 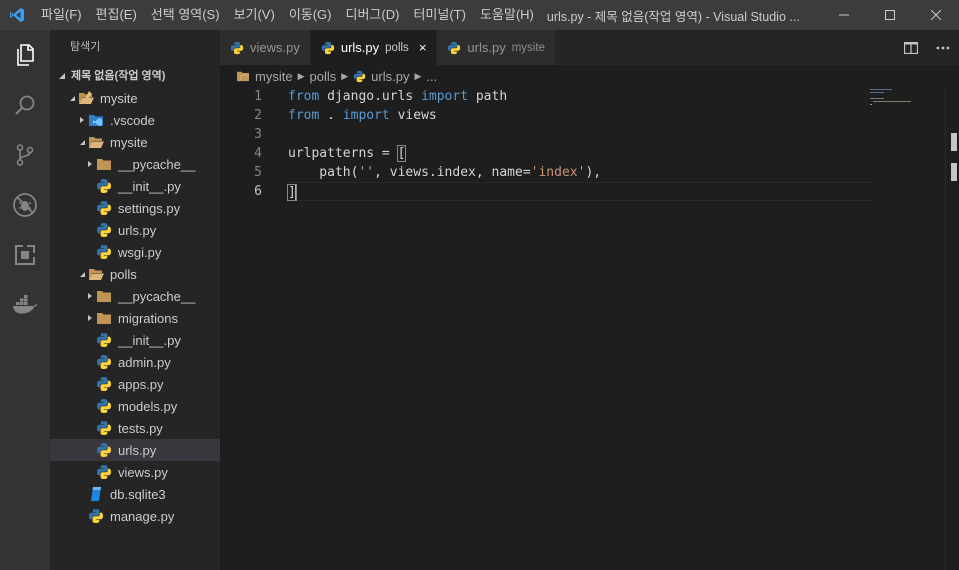 I want to click on debug-button, so click(x=25, y=205).